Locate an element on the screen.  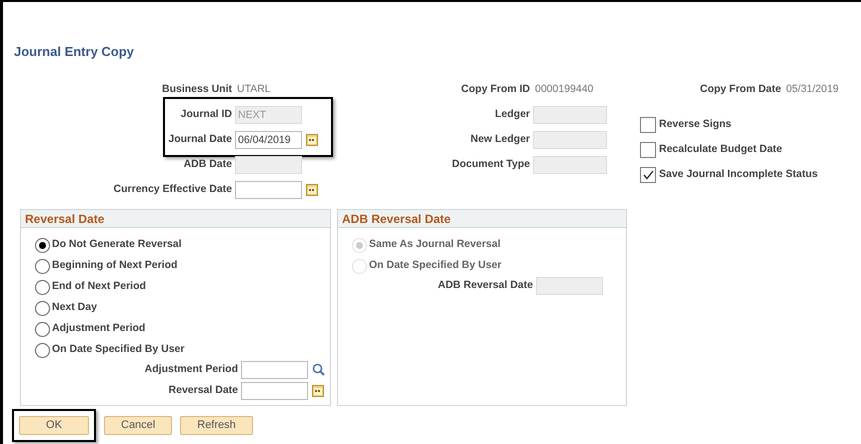
field-label: Currency Effective Date is located at coordinates (172, 189).